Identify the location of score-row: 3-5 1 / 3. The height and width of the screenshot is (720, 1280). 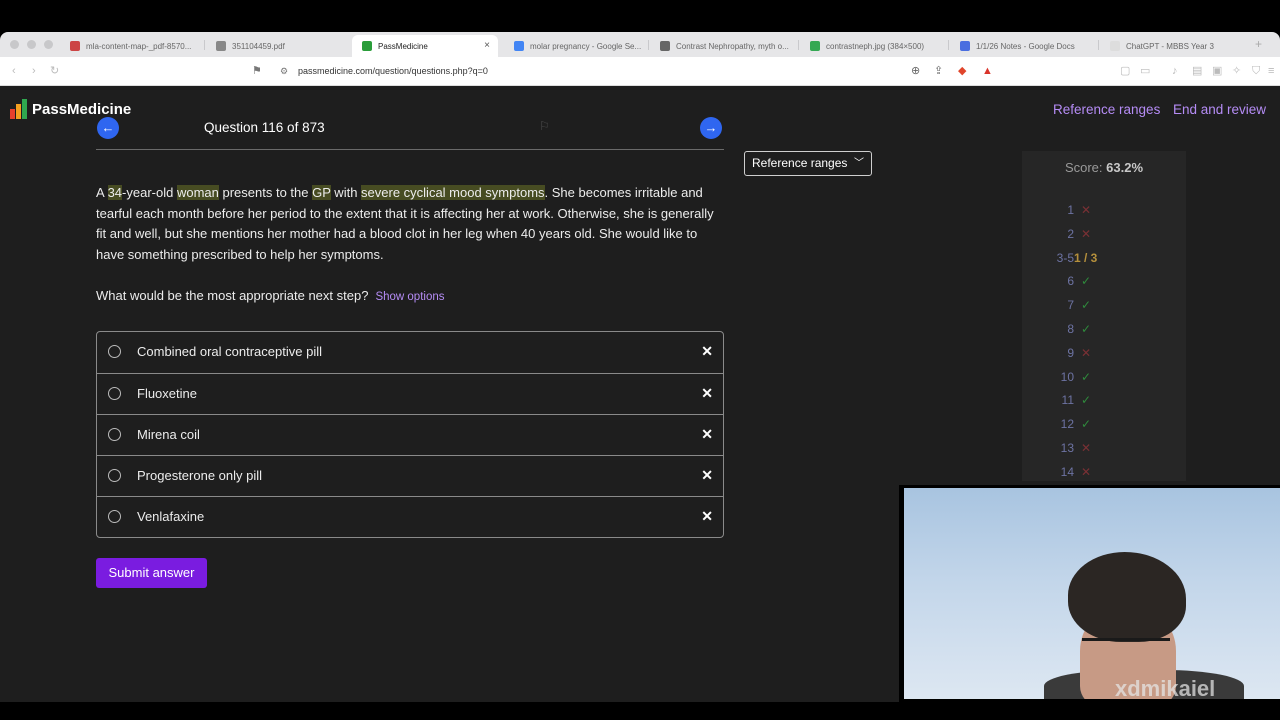
(1104, 261).